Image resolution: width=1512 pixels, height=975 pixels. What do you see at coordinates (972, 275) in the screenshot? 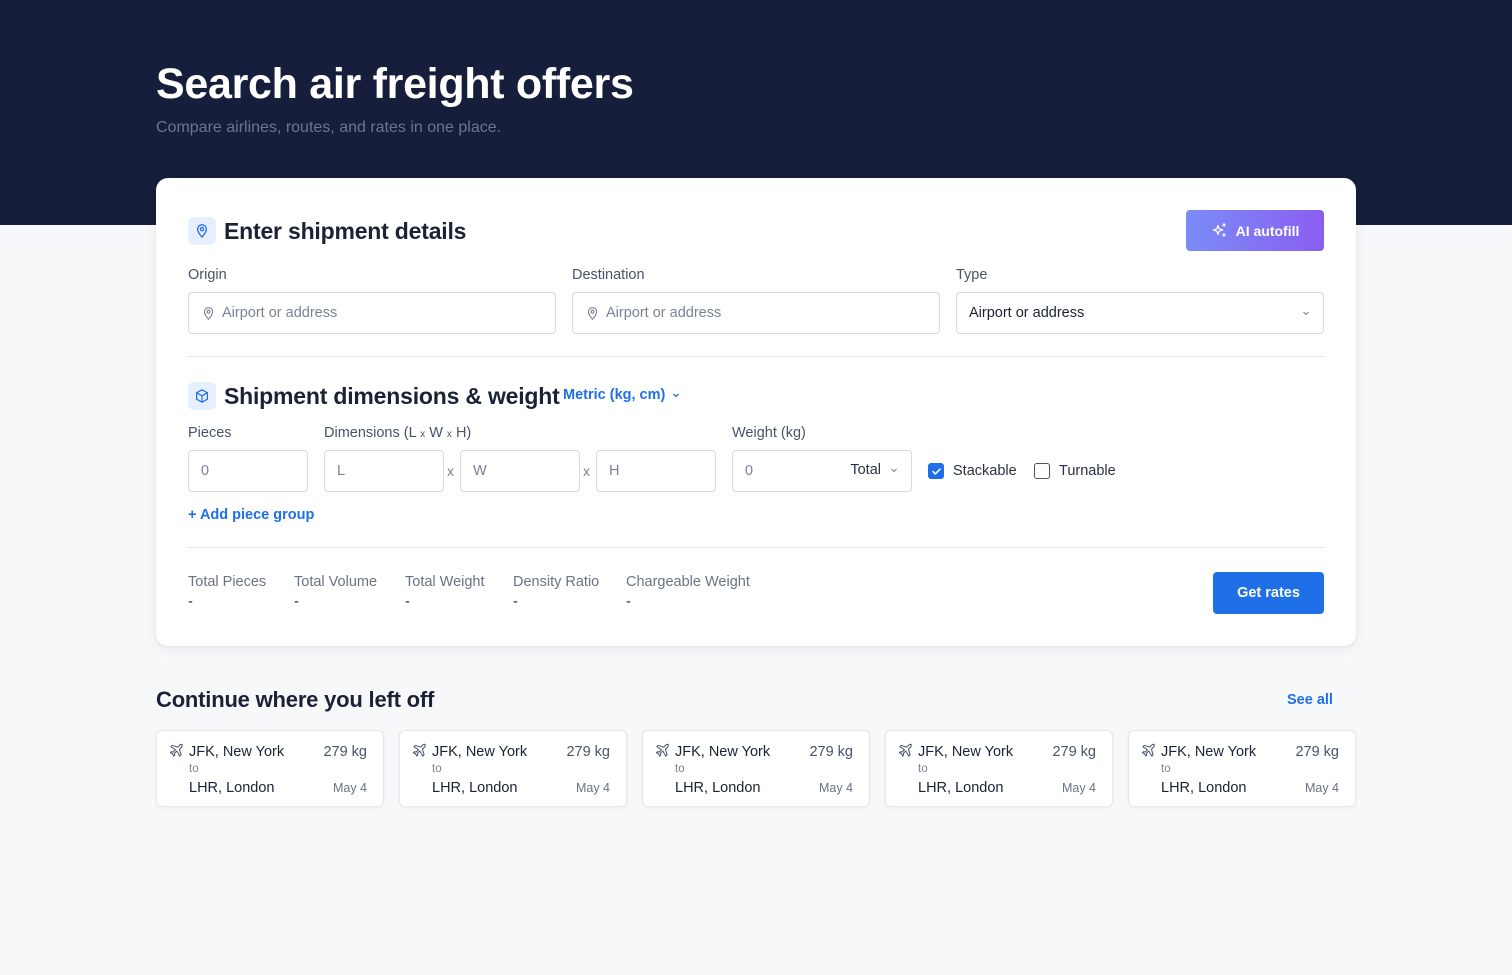
I see `type-label: Type` at bounding box center [972, 275].